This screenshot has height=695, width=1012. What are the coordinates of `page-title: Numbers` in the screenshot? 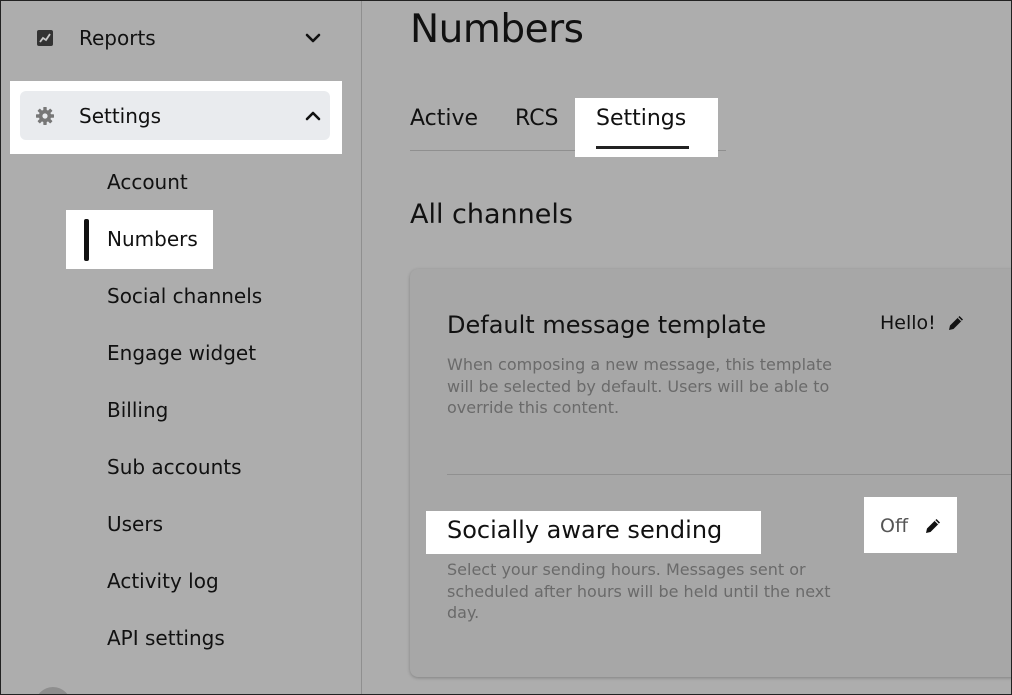 It's located at (497, 29).